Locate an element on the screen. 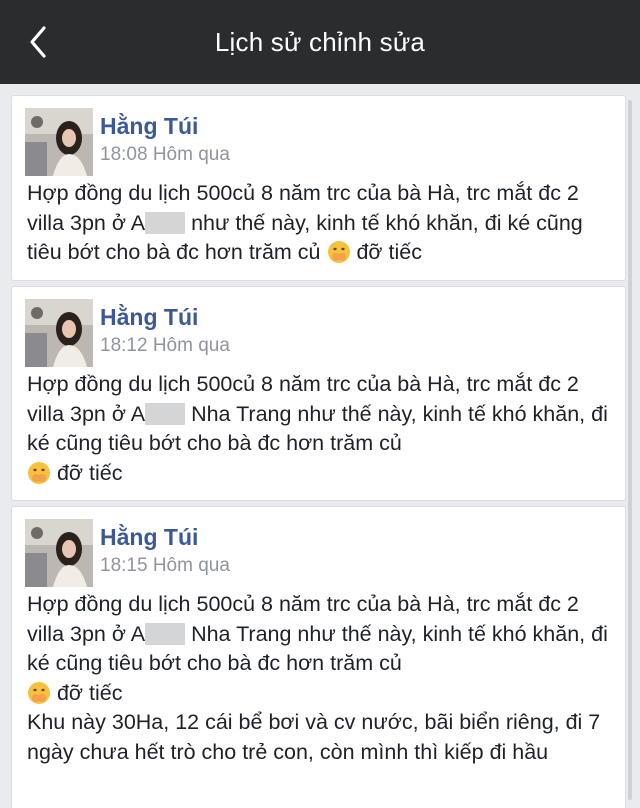 The width and height of the screenshot is (640, 808). revision-time: 18:08 Hôm qua is located at coordinates (165, 154).